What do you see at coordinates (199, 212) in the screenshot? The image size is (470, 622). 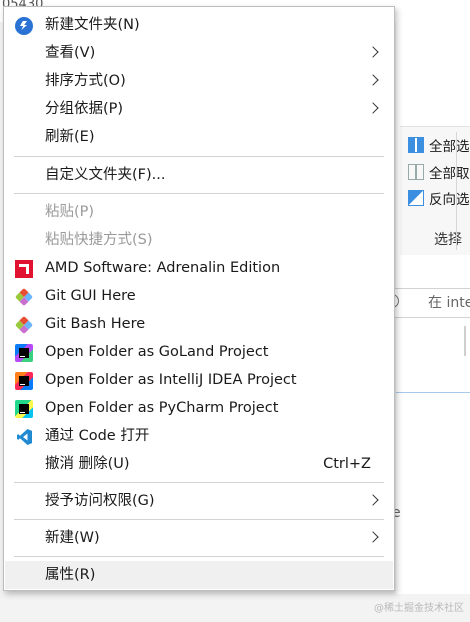 I see `menu-item-paste: 粘贴(P)` at bounding box center [199, 212].